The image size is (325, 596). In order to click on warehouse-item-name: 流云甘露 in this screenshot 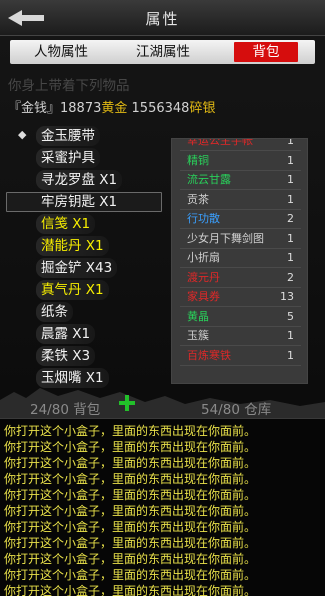, I will do `click(209, 179)`.